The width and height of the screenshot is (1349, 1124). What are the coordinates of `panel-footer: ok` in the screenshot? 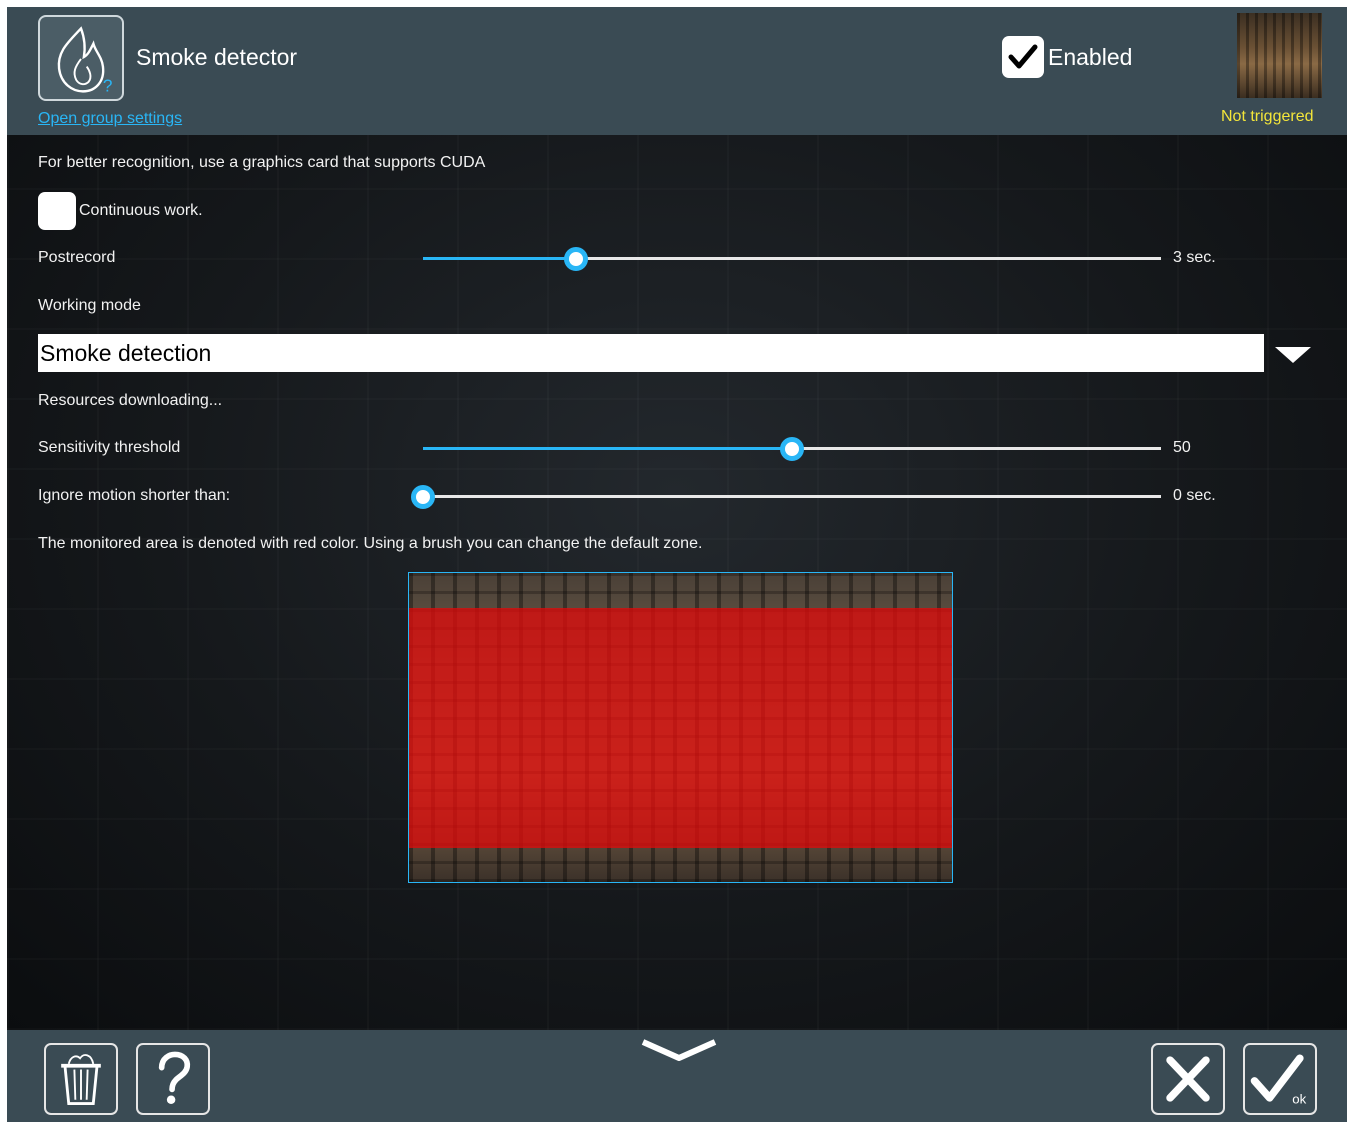 It's located at (677, 1076).